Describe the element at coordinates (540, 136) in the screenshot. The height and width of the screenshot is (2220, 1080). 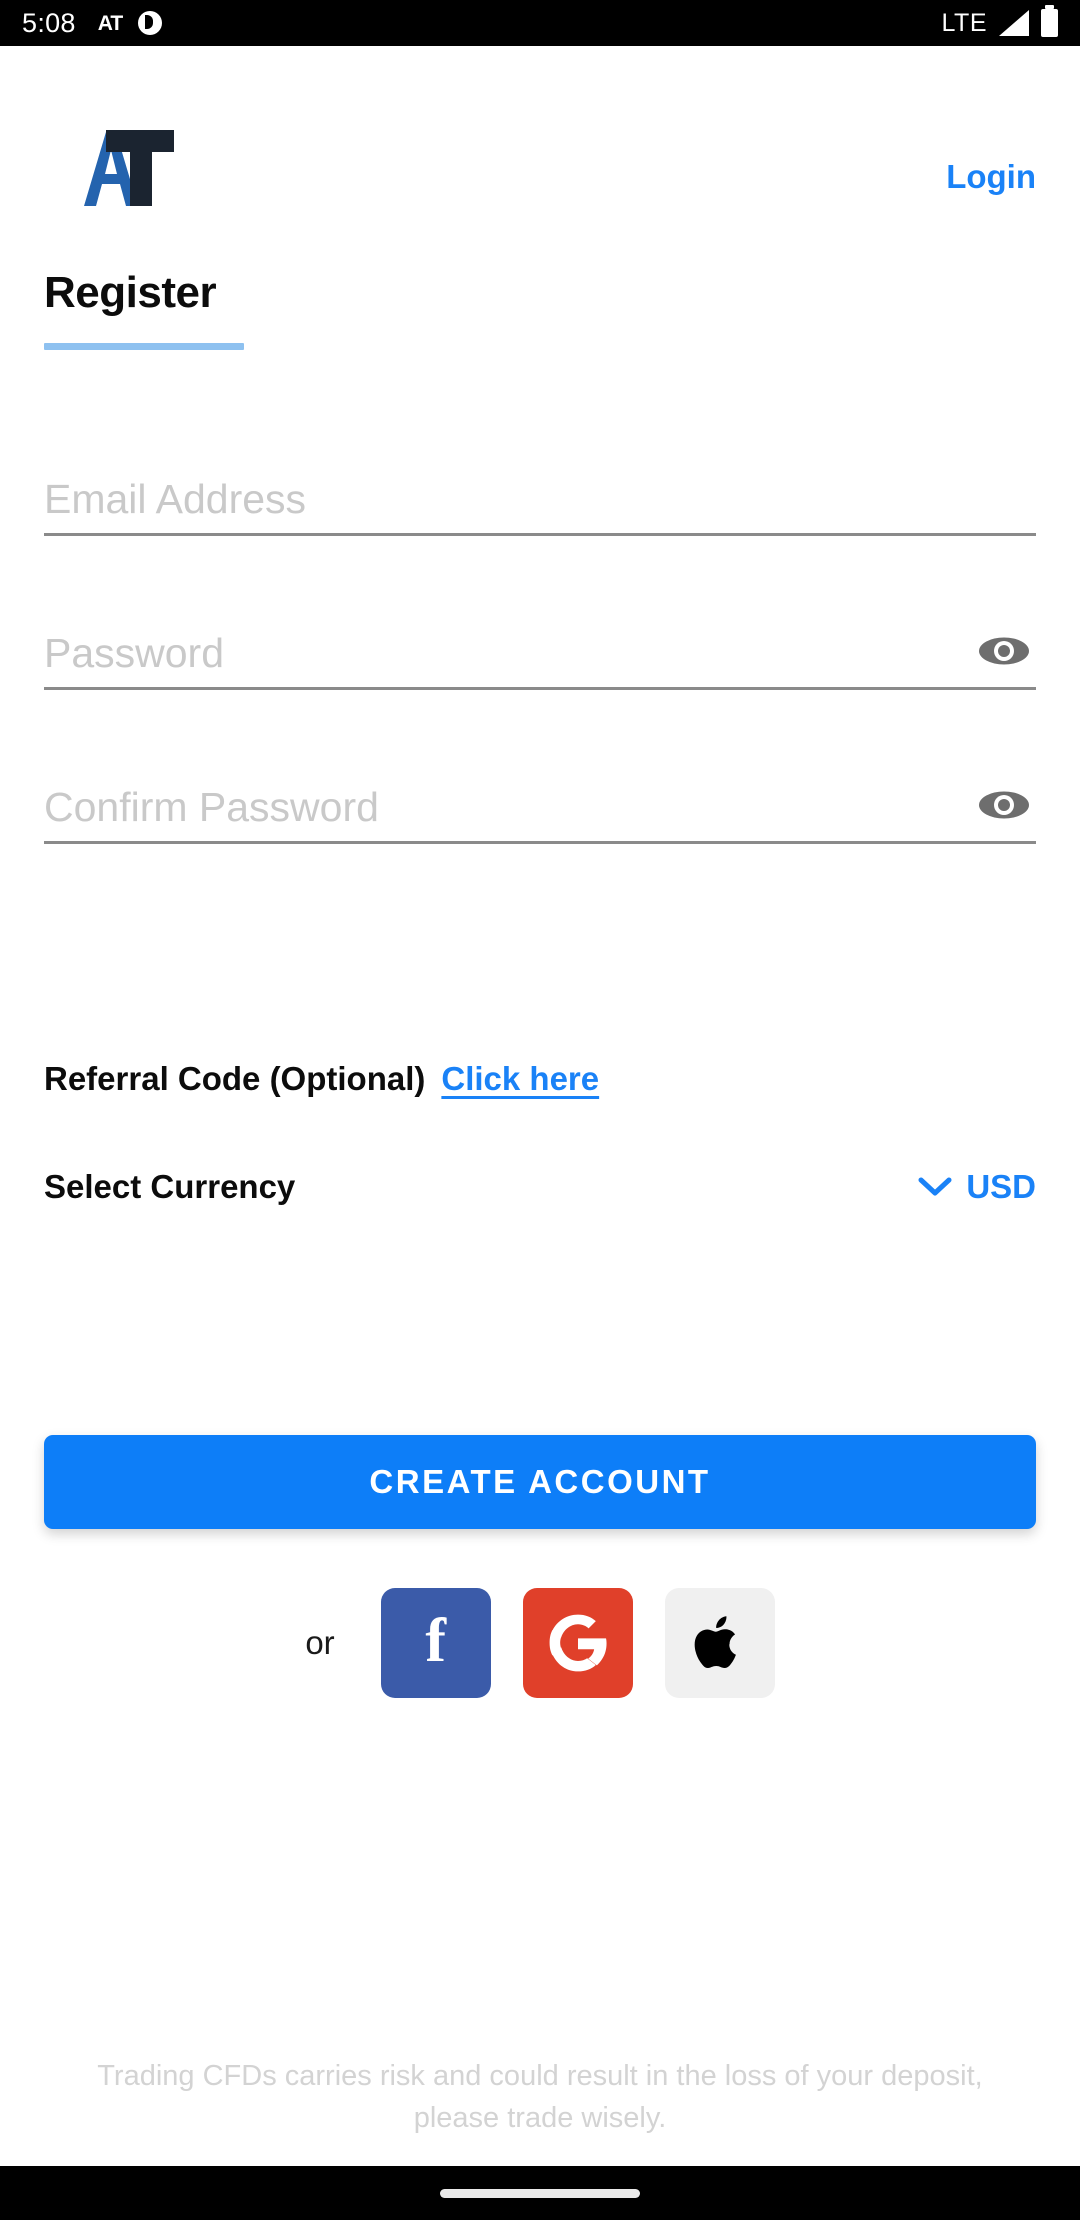
I see `app-header: Login` at that location.